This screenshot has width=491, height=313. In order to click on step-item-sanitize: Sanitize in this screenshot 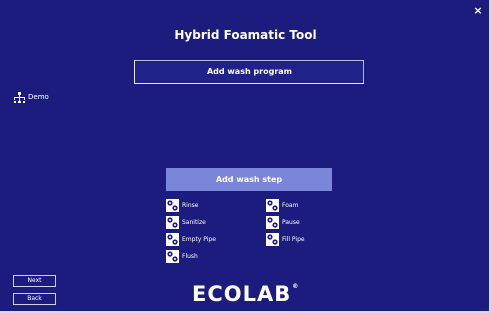, I will do `click(186, 222)`.